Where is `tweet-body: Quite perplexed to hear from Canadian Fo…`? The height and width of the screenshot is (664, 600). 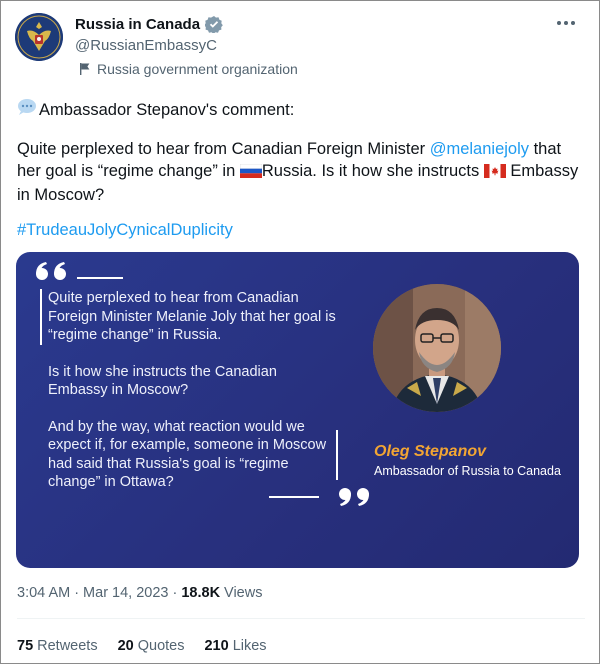
tweet-body: Quite perplexed to hear from Canadian Fo… is located at coordinates (302, 172).